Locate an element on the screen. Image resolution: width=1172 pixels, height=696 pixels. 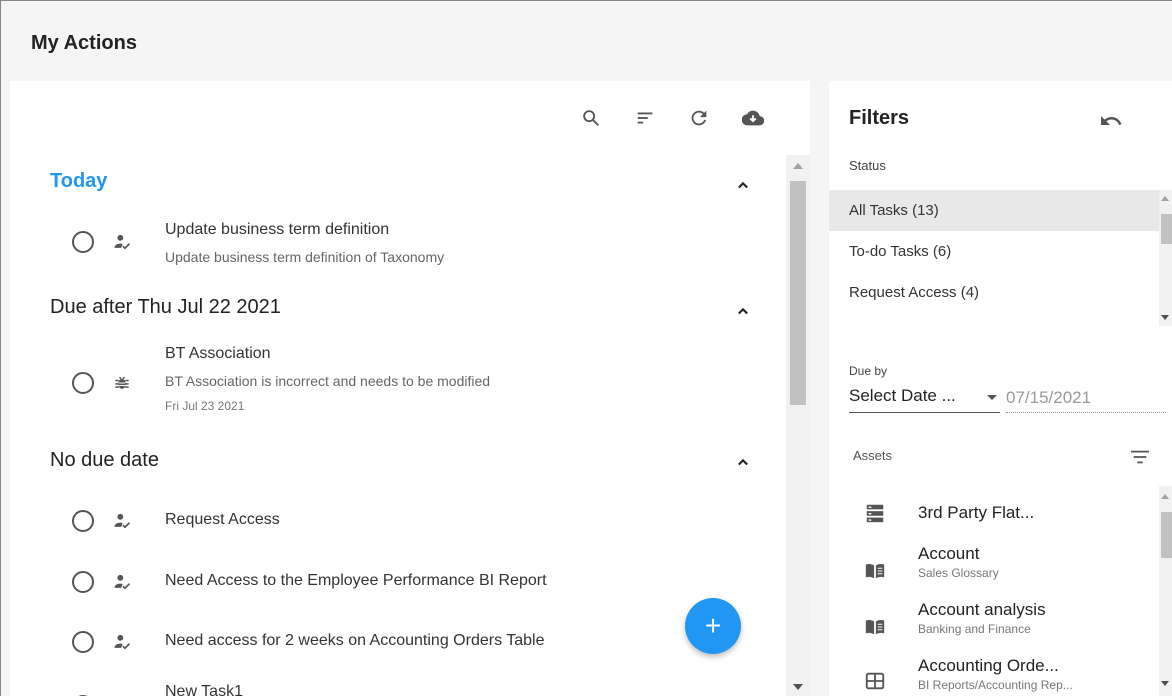
dropdown-arrow-icon is located at coordinates (992, 397).